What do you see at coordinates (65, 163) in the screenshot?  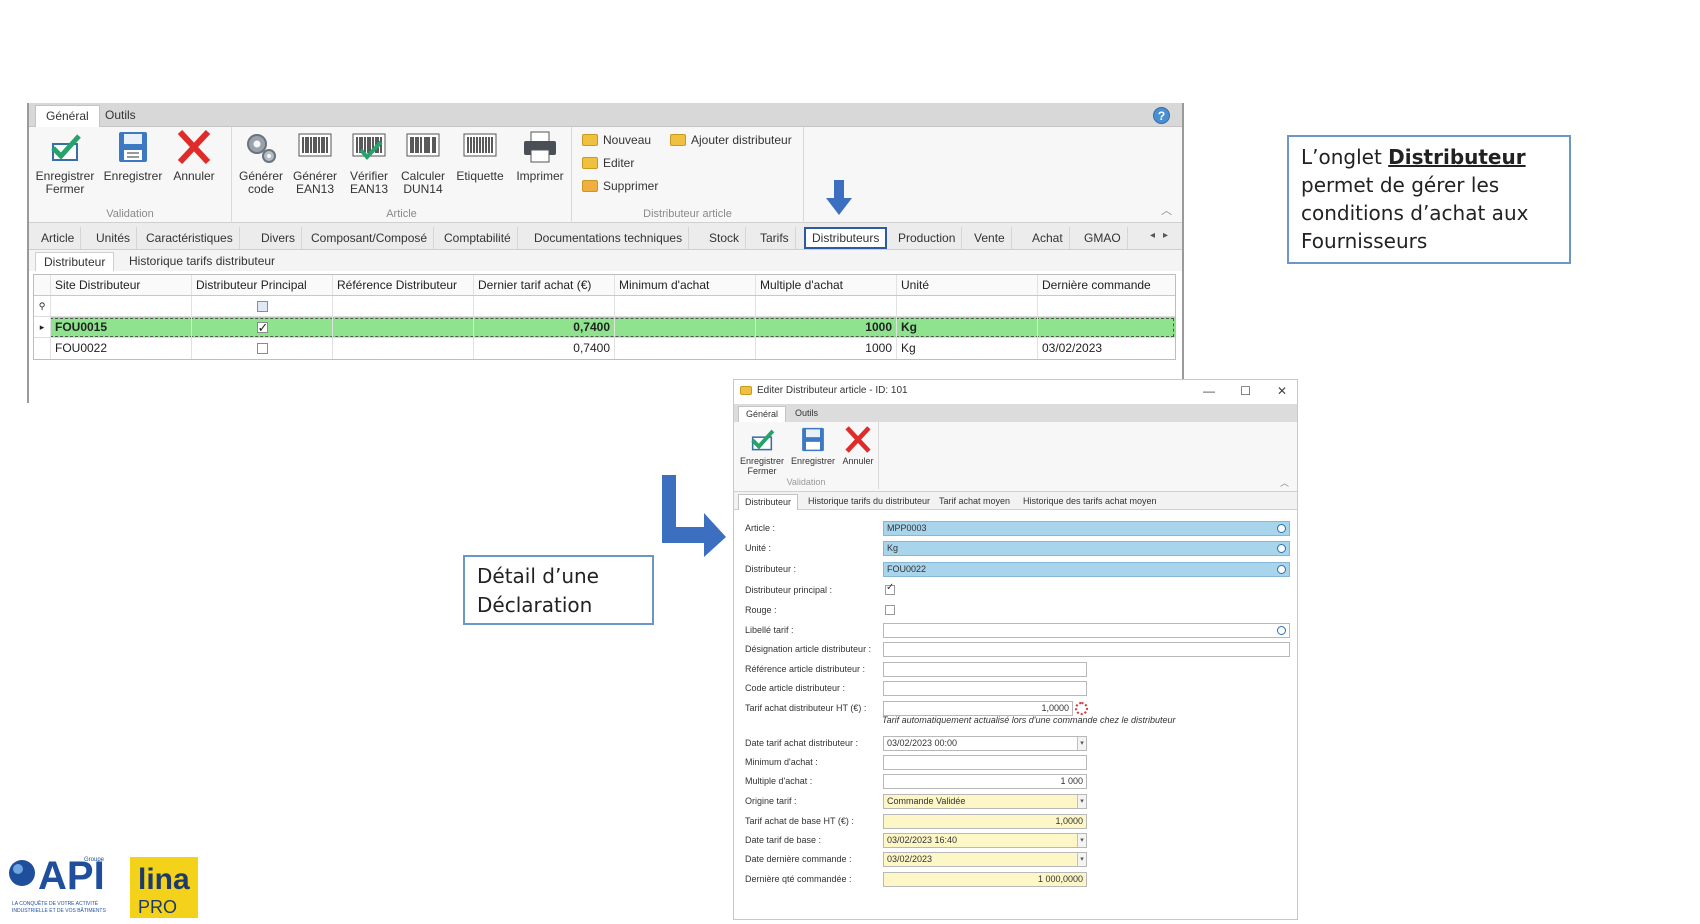 I see `save-close-button: Enregistrer Fermer` at bounding box center [65, 163].